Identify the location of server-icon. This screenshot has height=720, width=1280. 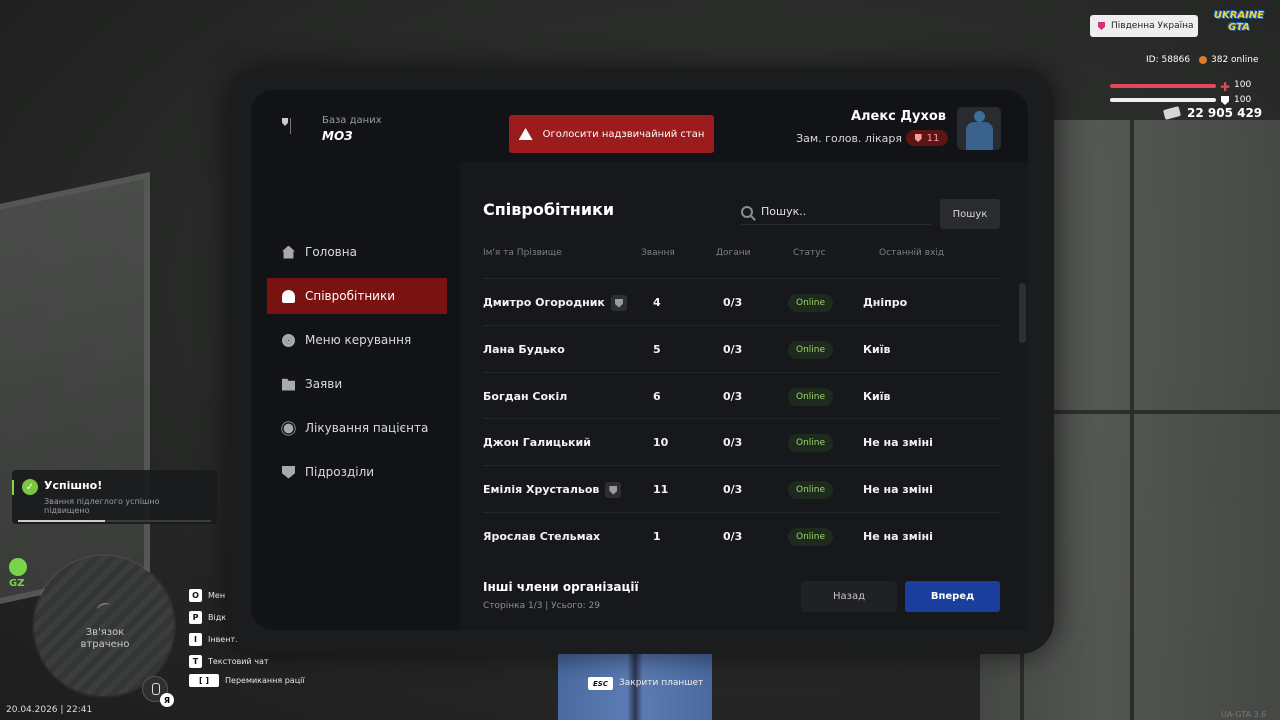
(1101, 26).